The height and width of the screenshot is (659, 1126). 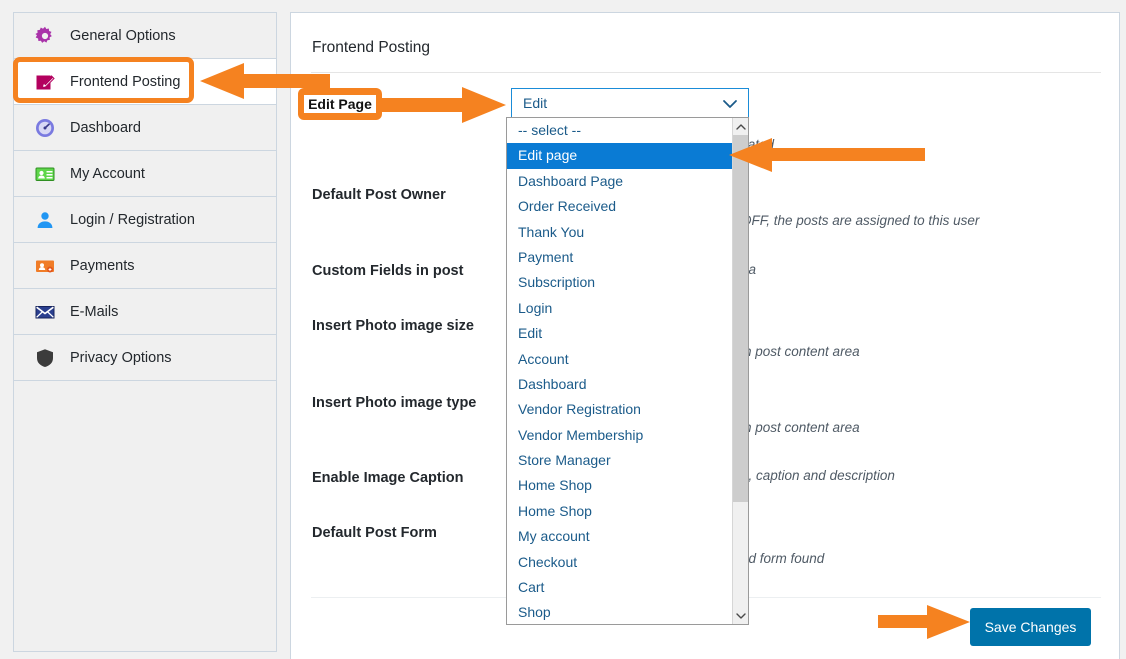 What do you see at coordinates (620, 181) in the screenshot?
I see `dropdown-option: Dashboard Page` at bounding box center [620, 181].